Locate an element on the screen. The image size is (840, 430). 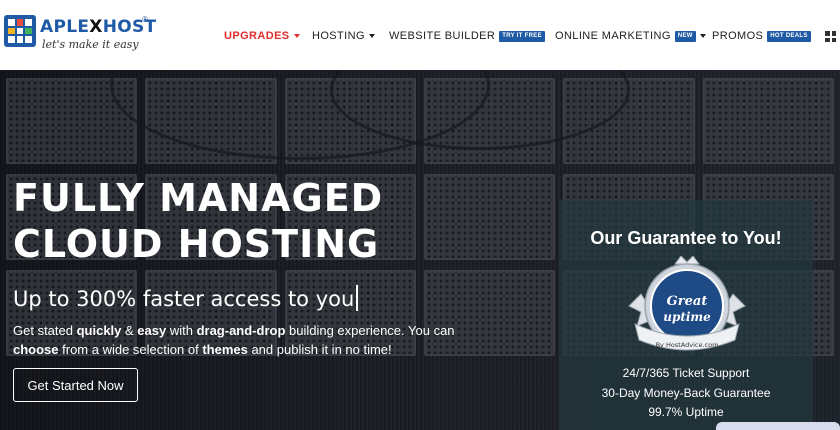
logo-grid-icon is located at coordinates (20, 31).